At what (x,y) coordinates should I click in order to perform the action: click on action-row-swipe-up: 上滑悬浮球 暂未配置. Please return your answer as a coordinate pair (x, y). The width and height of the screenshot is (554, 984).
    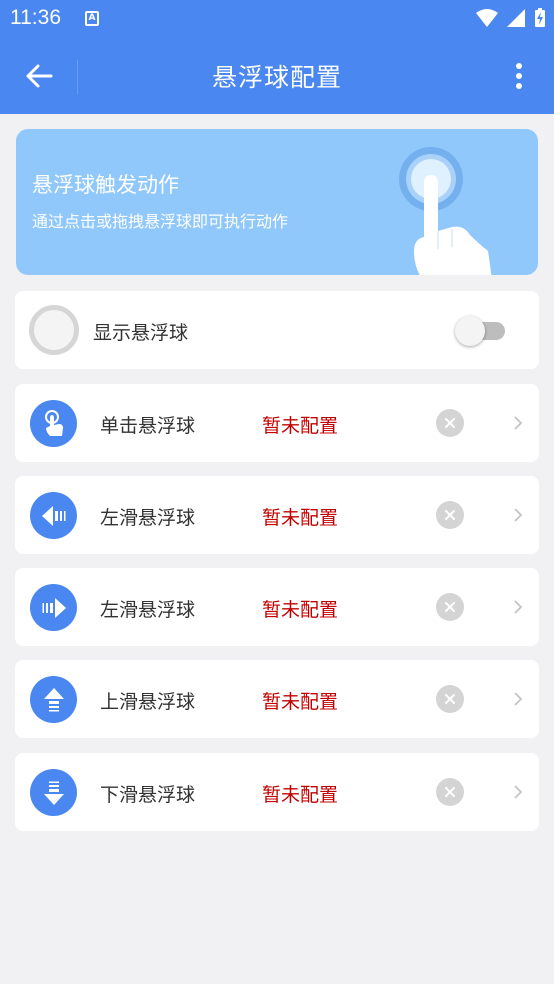
    Looking at the image, I should click on (277, 699).